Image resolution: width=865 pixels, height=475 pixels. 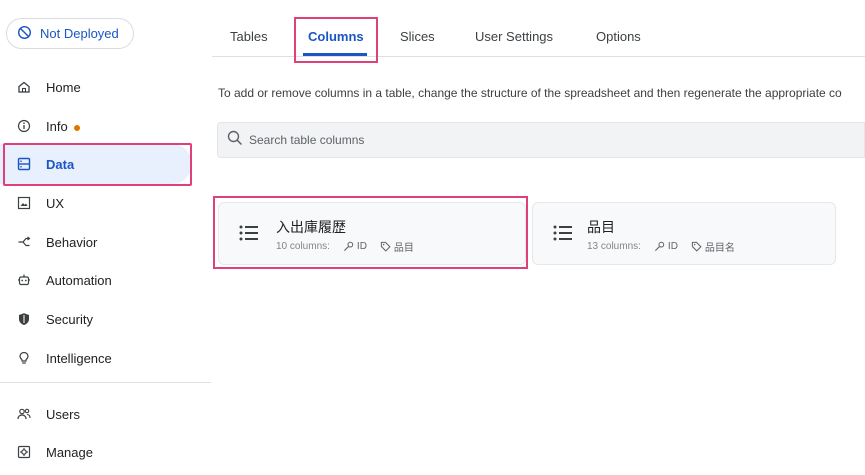 I want to click on lightbulb-icon, so click(x=24, y=358).